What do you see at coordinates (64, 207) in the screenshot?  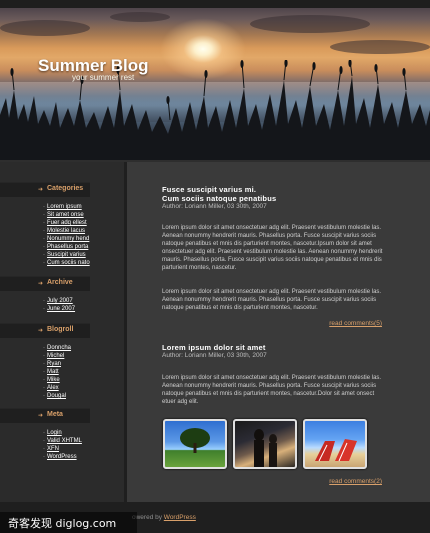 I see `category-link: Lorem ipsum` at bounding box center [64, 207].